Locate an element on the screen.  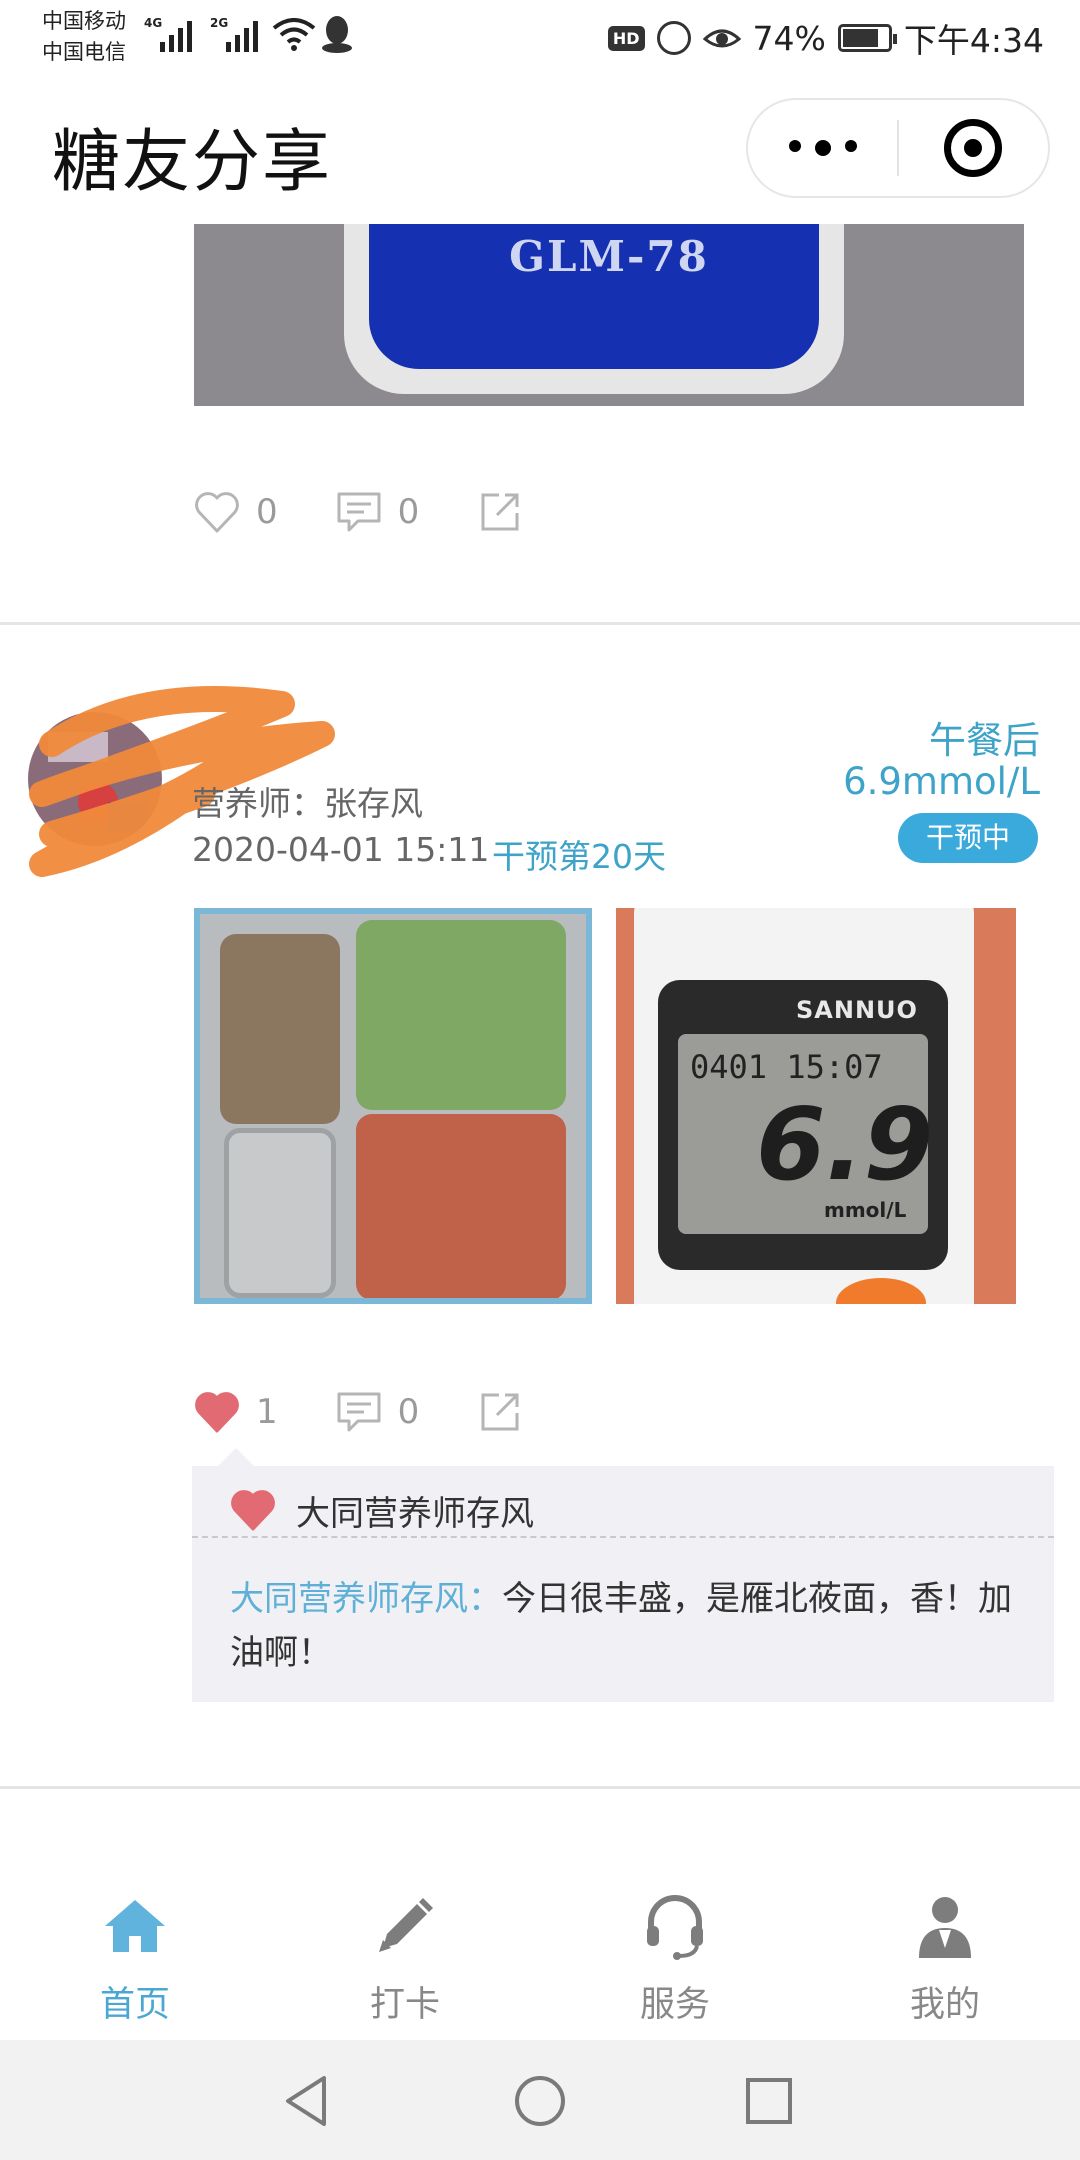
panel-divider is located at coordinates (623, 1537).